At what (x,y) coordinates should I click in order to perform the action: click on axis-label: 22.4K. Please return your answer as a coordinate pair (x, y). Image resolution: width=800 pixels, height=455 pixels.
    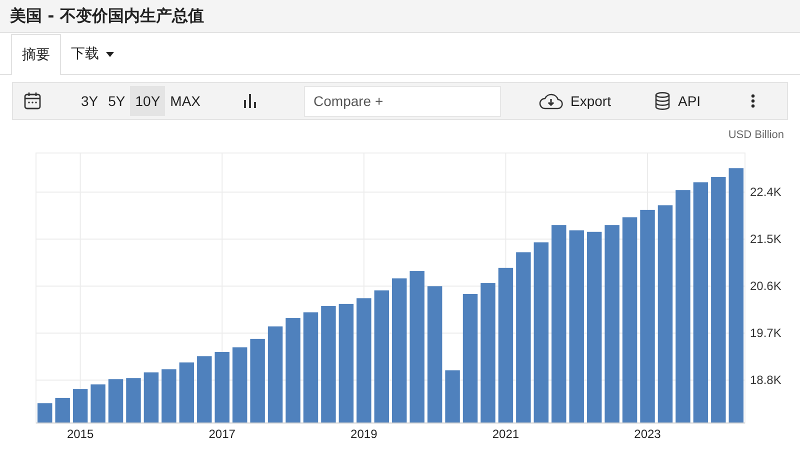
    Looking at the image, I should click on (766, 192).